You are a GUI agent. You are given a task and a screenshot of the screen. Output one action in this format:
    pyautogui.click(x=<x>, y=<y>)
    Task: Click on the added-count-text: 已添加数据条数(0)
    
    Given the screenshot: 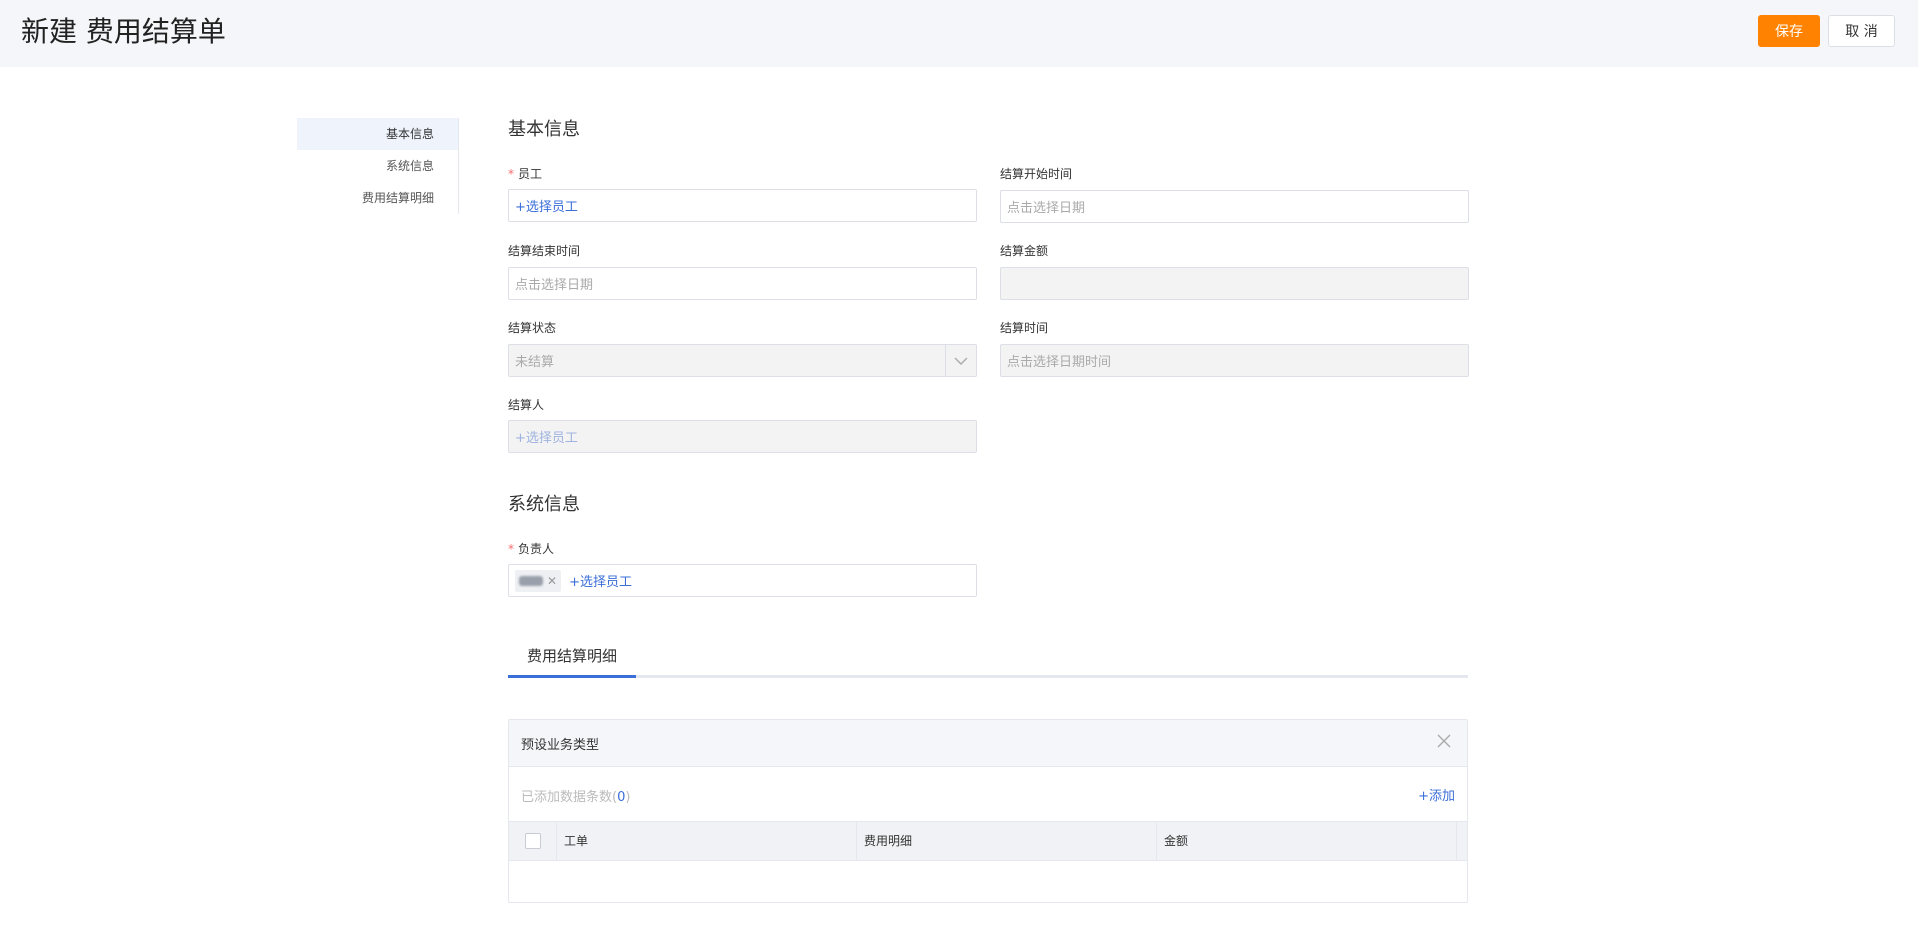 What is the action you would take?
    pyautogui.click(x=576, y=797)
    